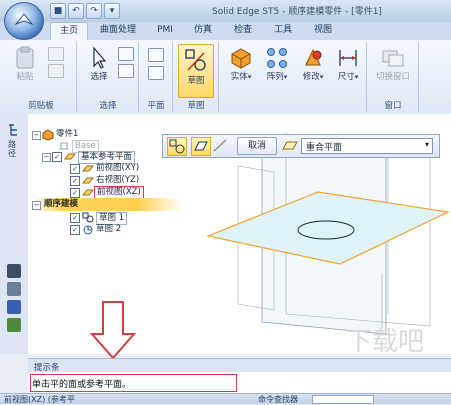 The height and width of the screenshot is (405, 451). Describe the element at coordinates (56, 71) in the screenshot. I see `copy-icon` at that location.